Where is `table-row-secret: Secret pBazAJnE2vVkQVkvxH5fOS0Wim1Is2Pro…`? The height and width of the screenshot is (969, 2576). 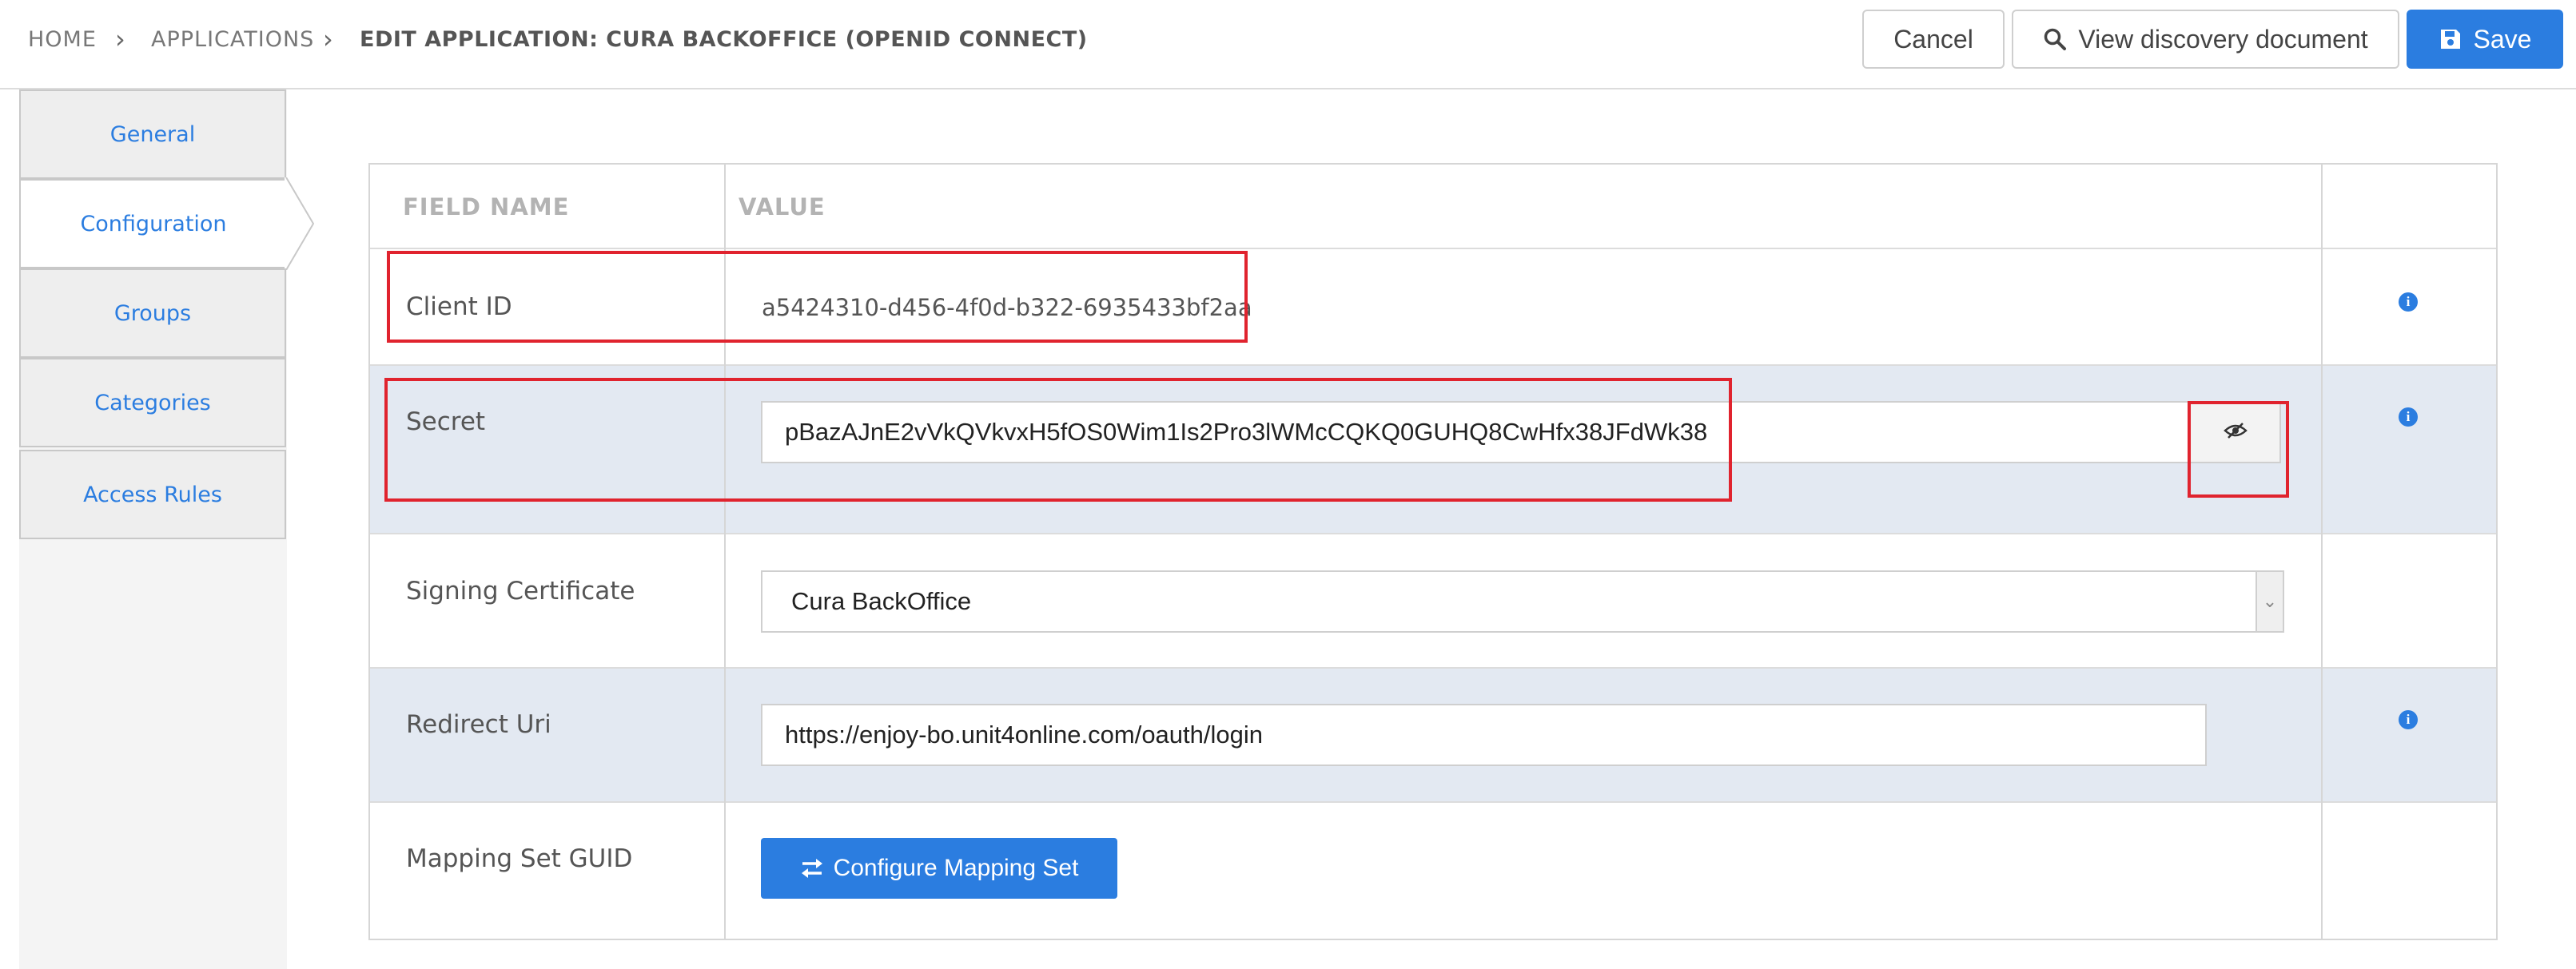 table-row-secret: Secret pBazAJnE2vVkQVkvxH5fOS0Wim1Is2Pro… is located at coordinates (1433, 450).